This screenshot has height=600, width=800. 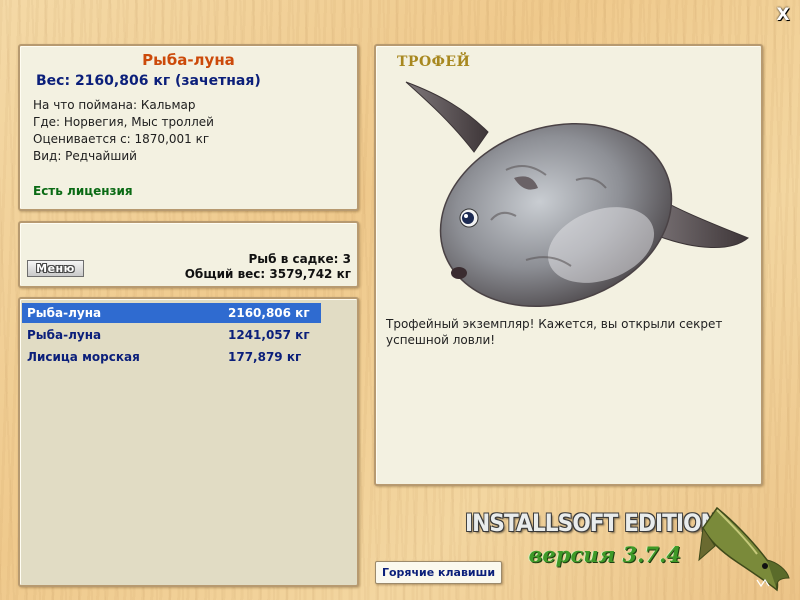 What do you see at coordinates (744, 549) in the screenshot?
I see `pike-logo-icon` at bounding box center [744, 549].